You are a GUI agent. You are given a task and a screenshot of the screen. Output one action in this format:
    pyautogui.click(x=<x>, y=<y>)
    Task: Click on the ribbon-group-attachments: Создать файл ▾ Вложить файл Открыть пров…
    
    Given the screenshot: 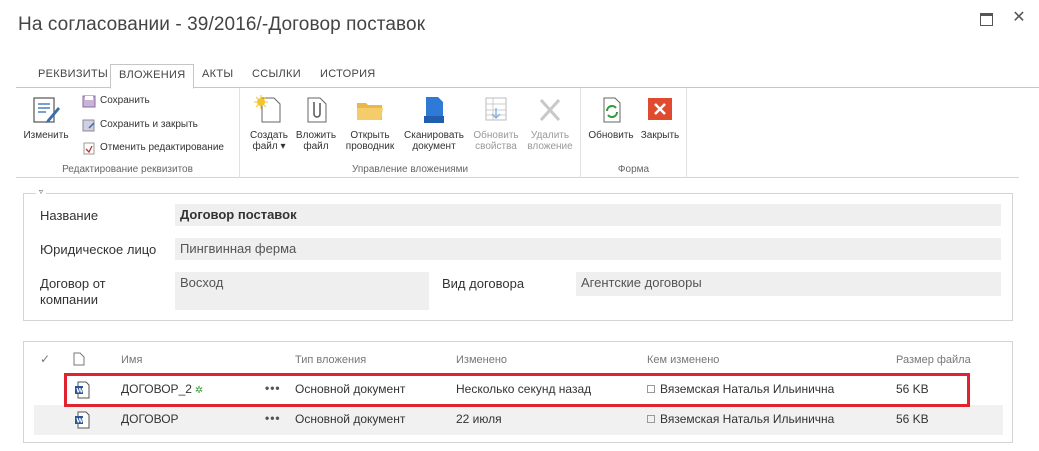 What is the action you would take?
    pyautogui.click(x=410, y=133)
    